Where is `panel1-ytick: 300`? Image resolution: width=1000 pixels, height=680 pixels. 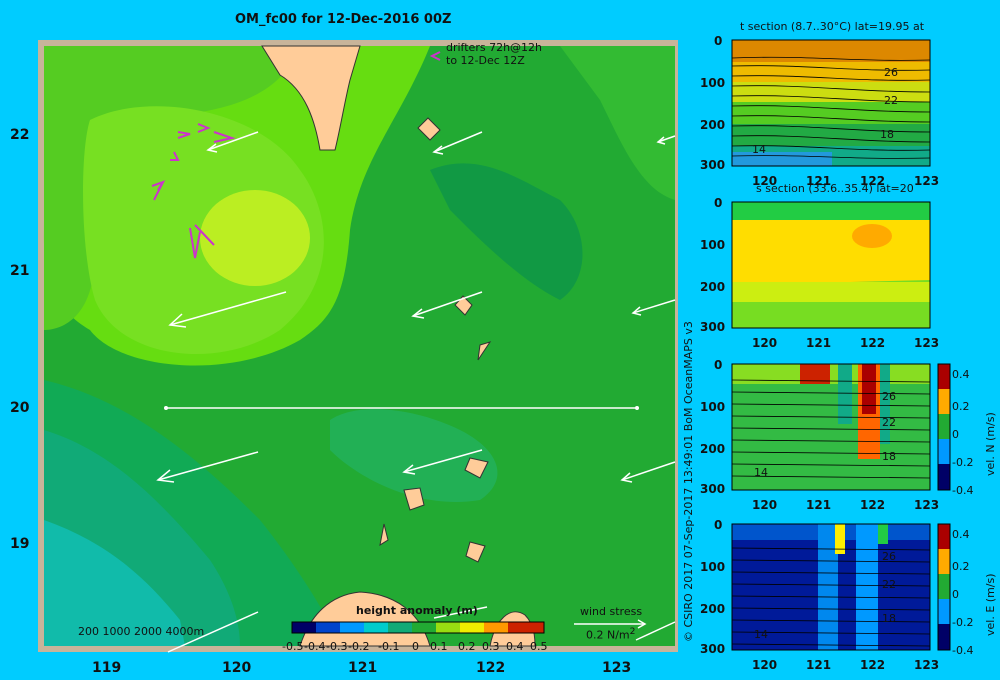 panel1-ytick: 300 is located at coordinates (713, 165).